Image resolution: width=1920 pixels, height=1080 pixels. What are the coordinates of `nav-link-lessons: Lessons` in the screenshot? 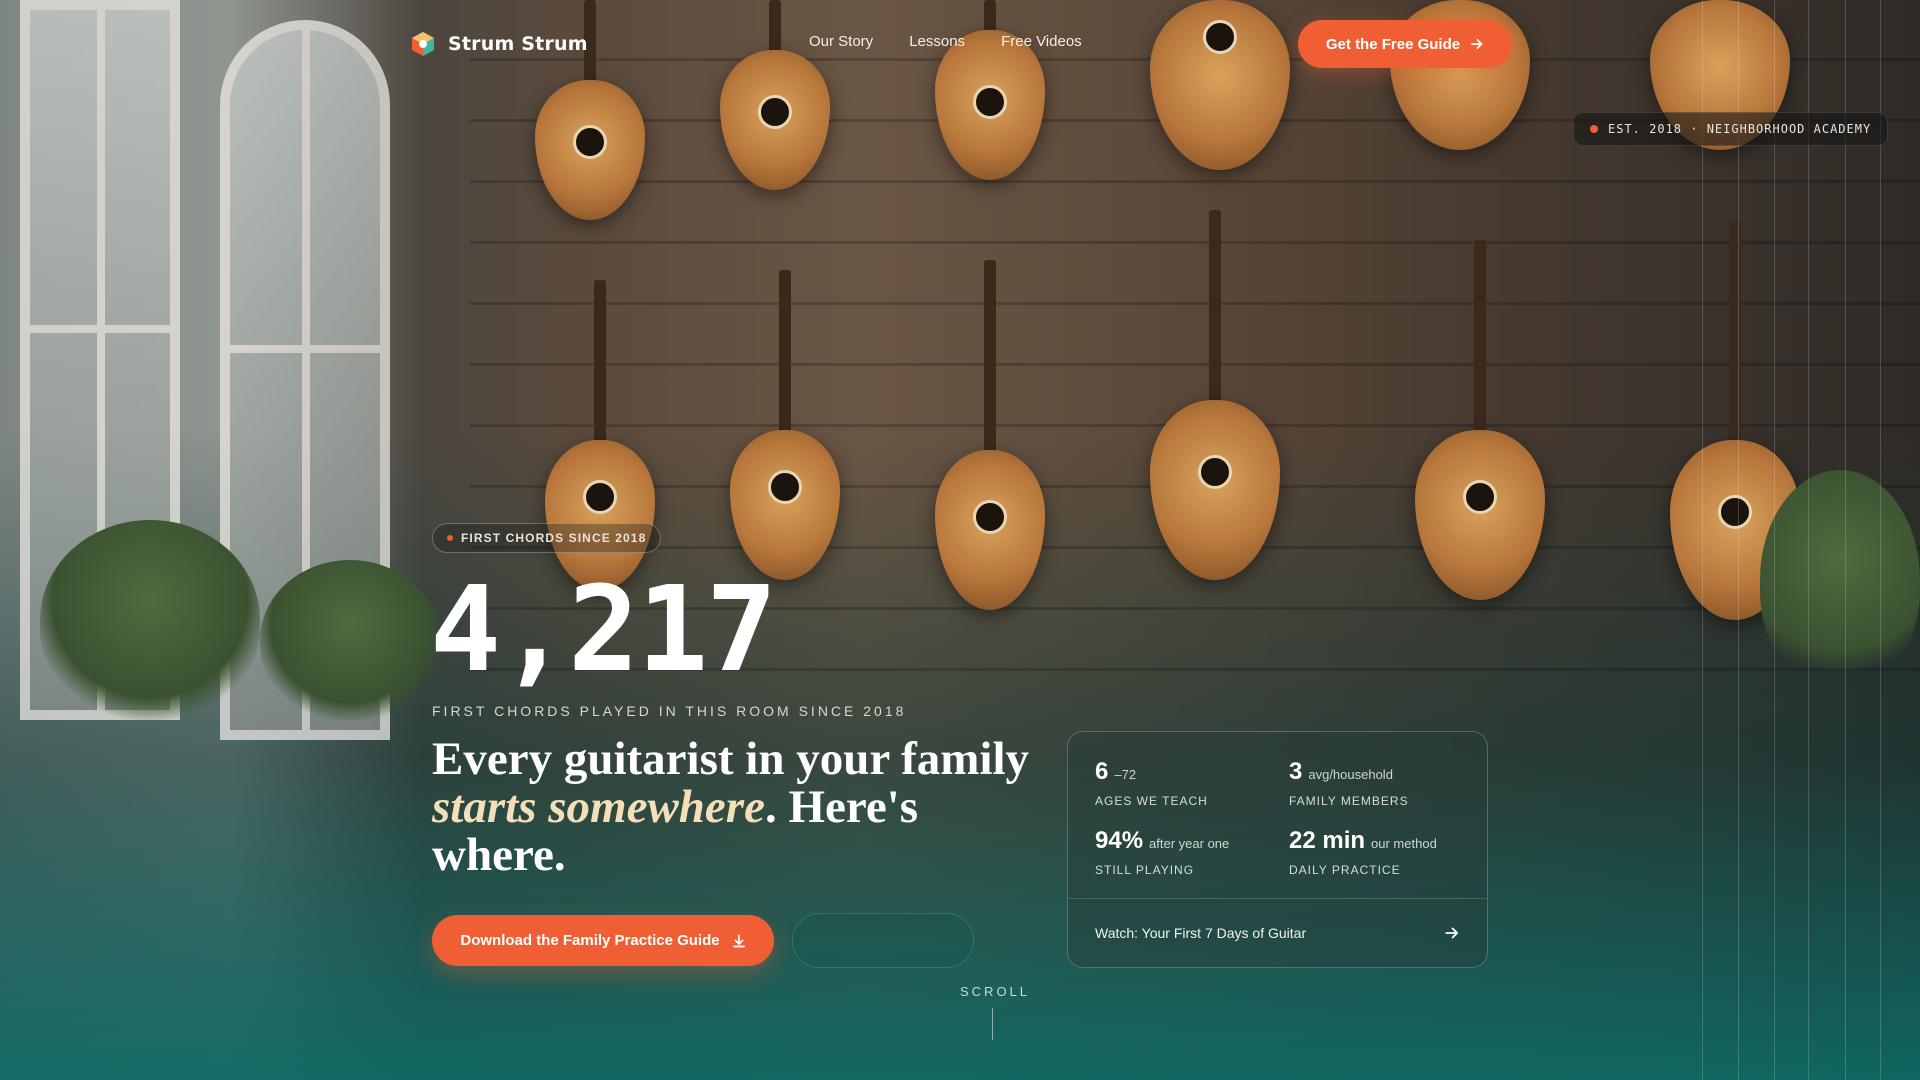 It's located at (937, 41).